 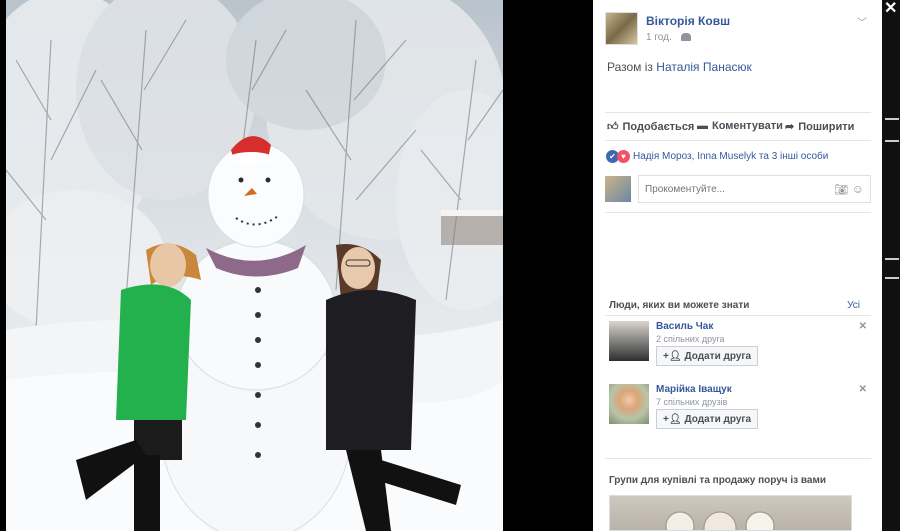 I want to click on tagged-person-link: Наталія Панасюк, so click(x=703, y=67).